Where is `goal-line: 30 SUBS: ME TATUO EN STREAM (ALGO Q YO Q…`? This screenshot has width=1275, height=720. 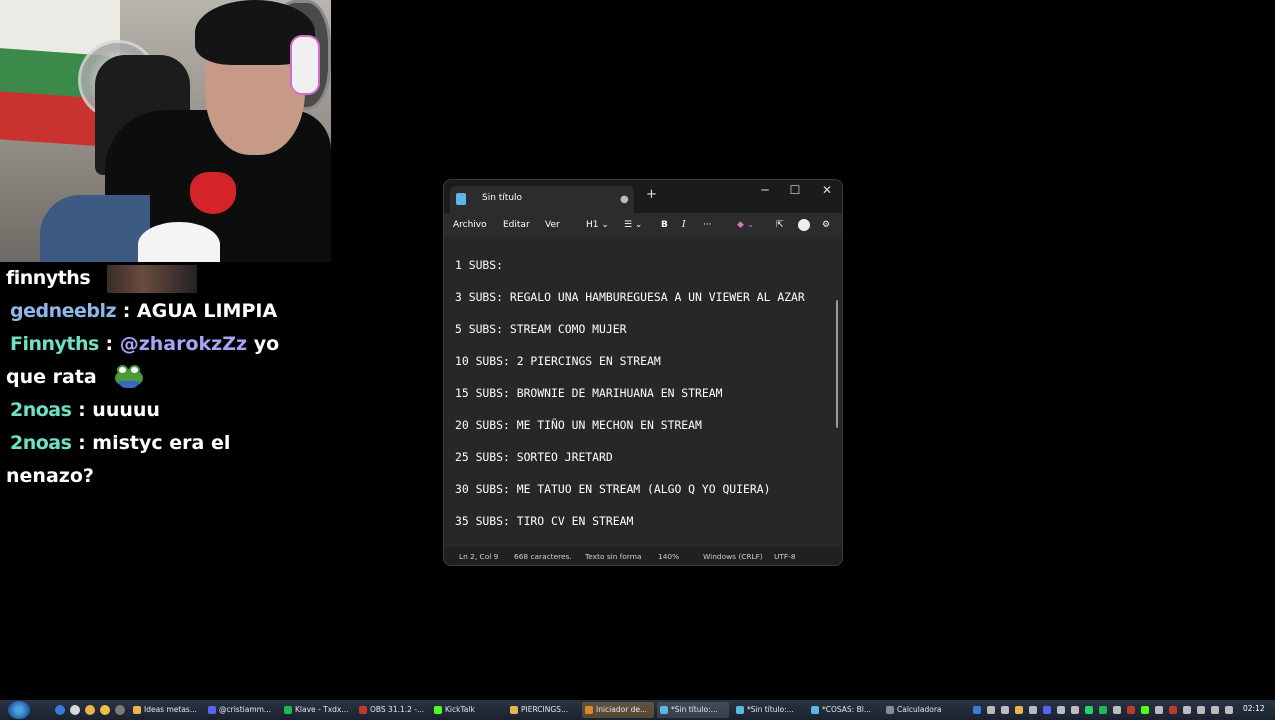 goal-line: 30 SUBS: ME TATUO EN STREAM (ALGO Q YO Q… is located at coordinates (613, 489).